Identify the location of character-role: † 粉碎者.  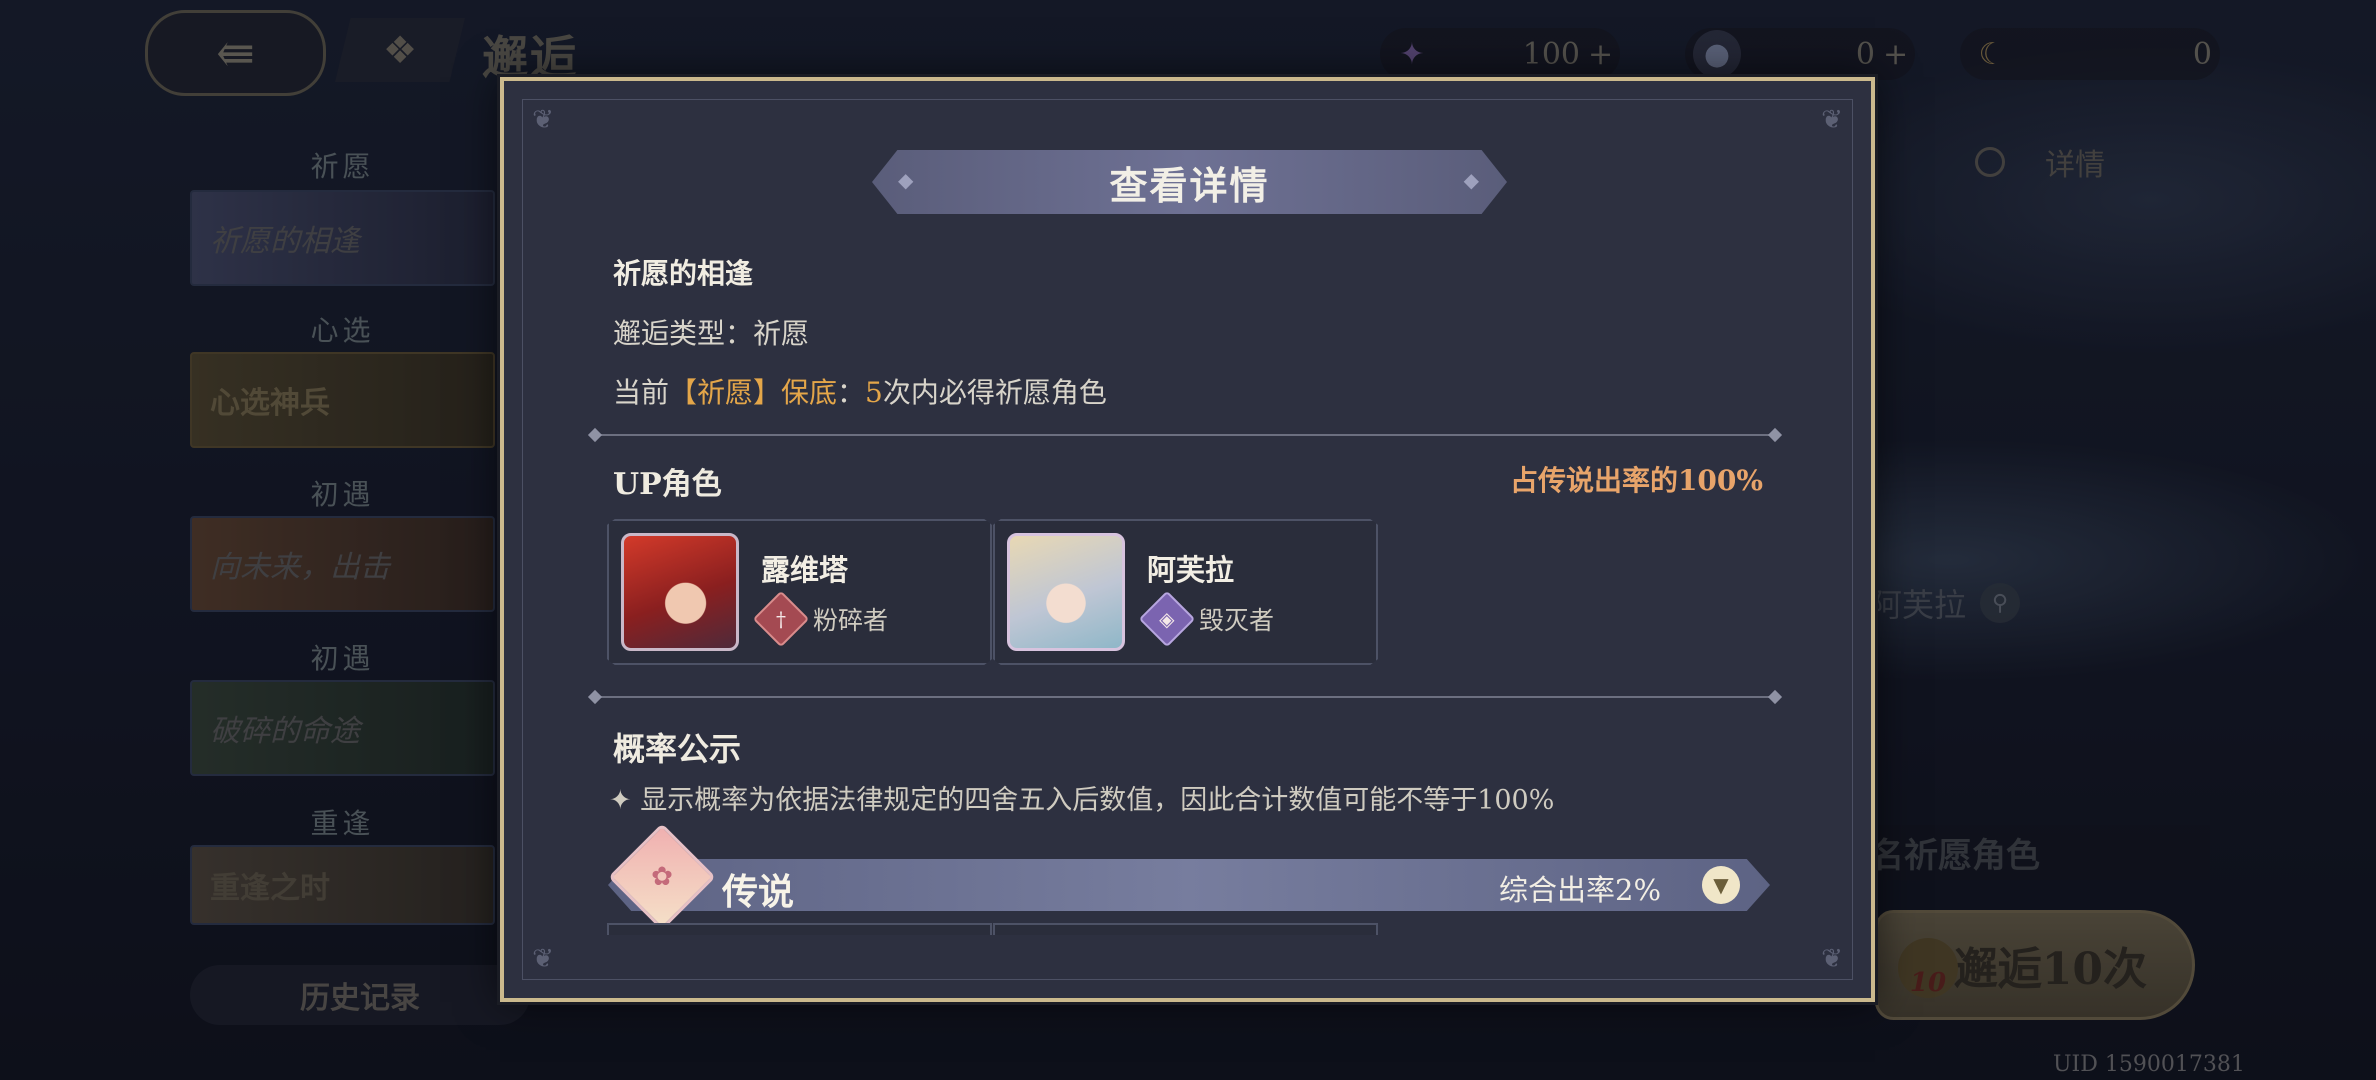
(820, 619).